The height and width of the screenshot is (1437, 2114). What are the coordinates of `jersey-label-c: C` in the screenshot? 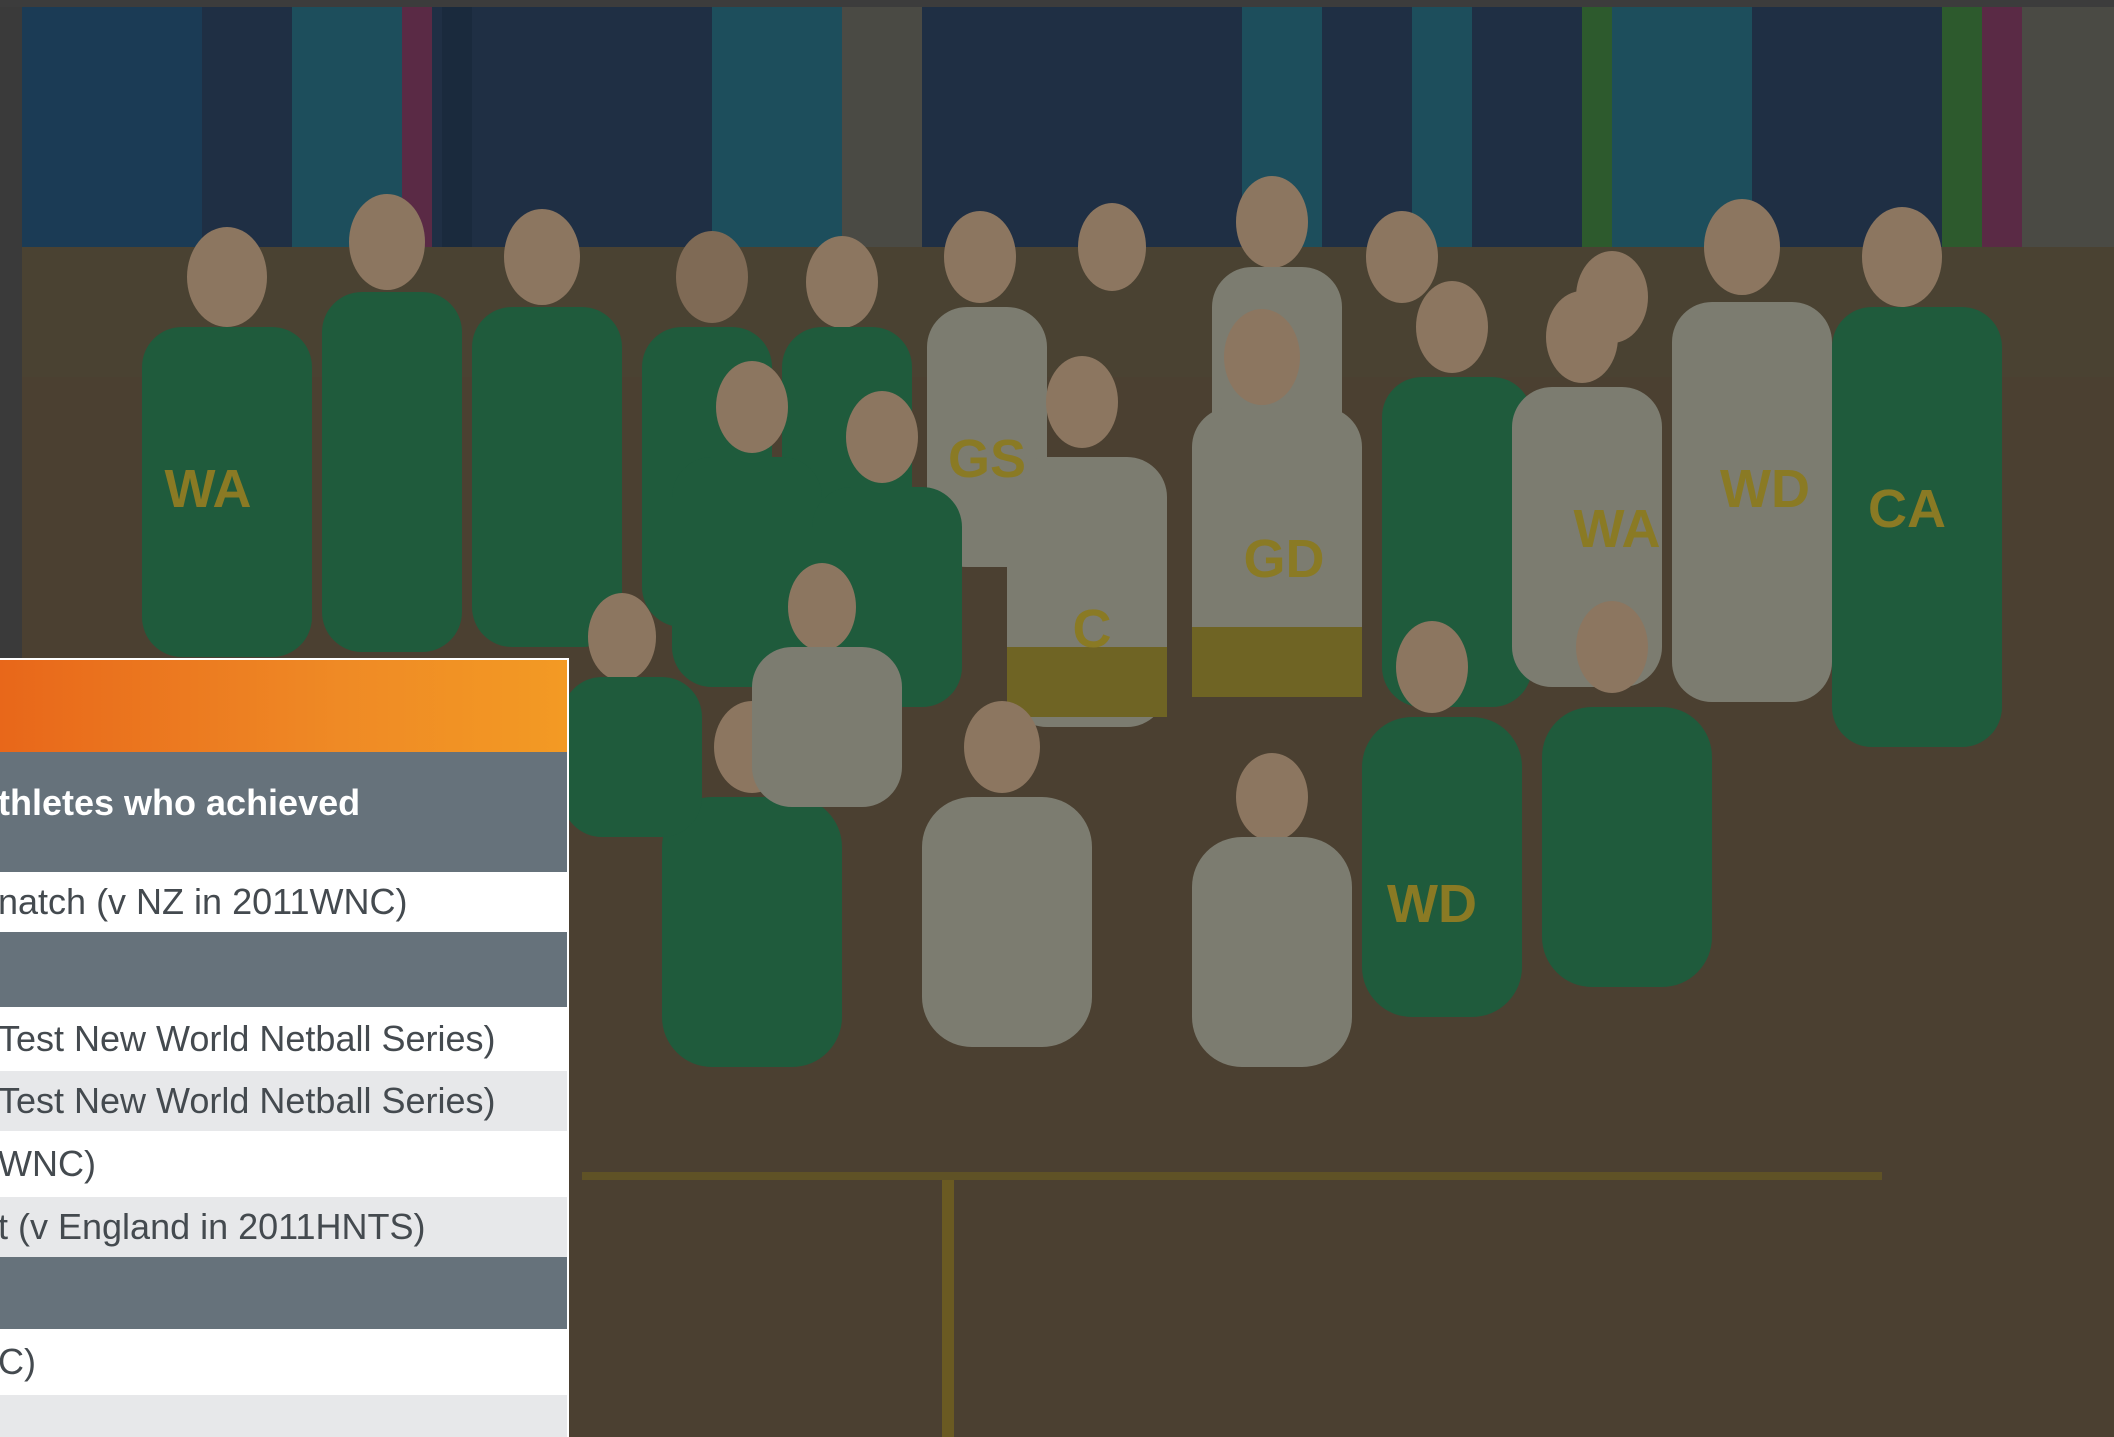 It's located at (1092, 629).